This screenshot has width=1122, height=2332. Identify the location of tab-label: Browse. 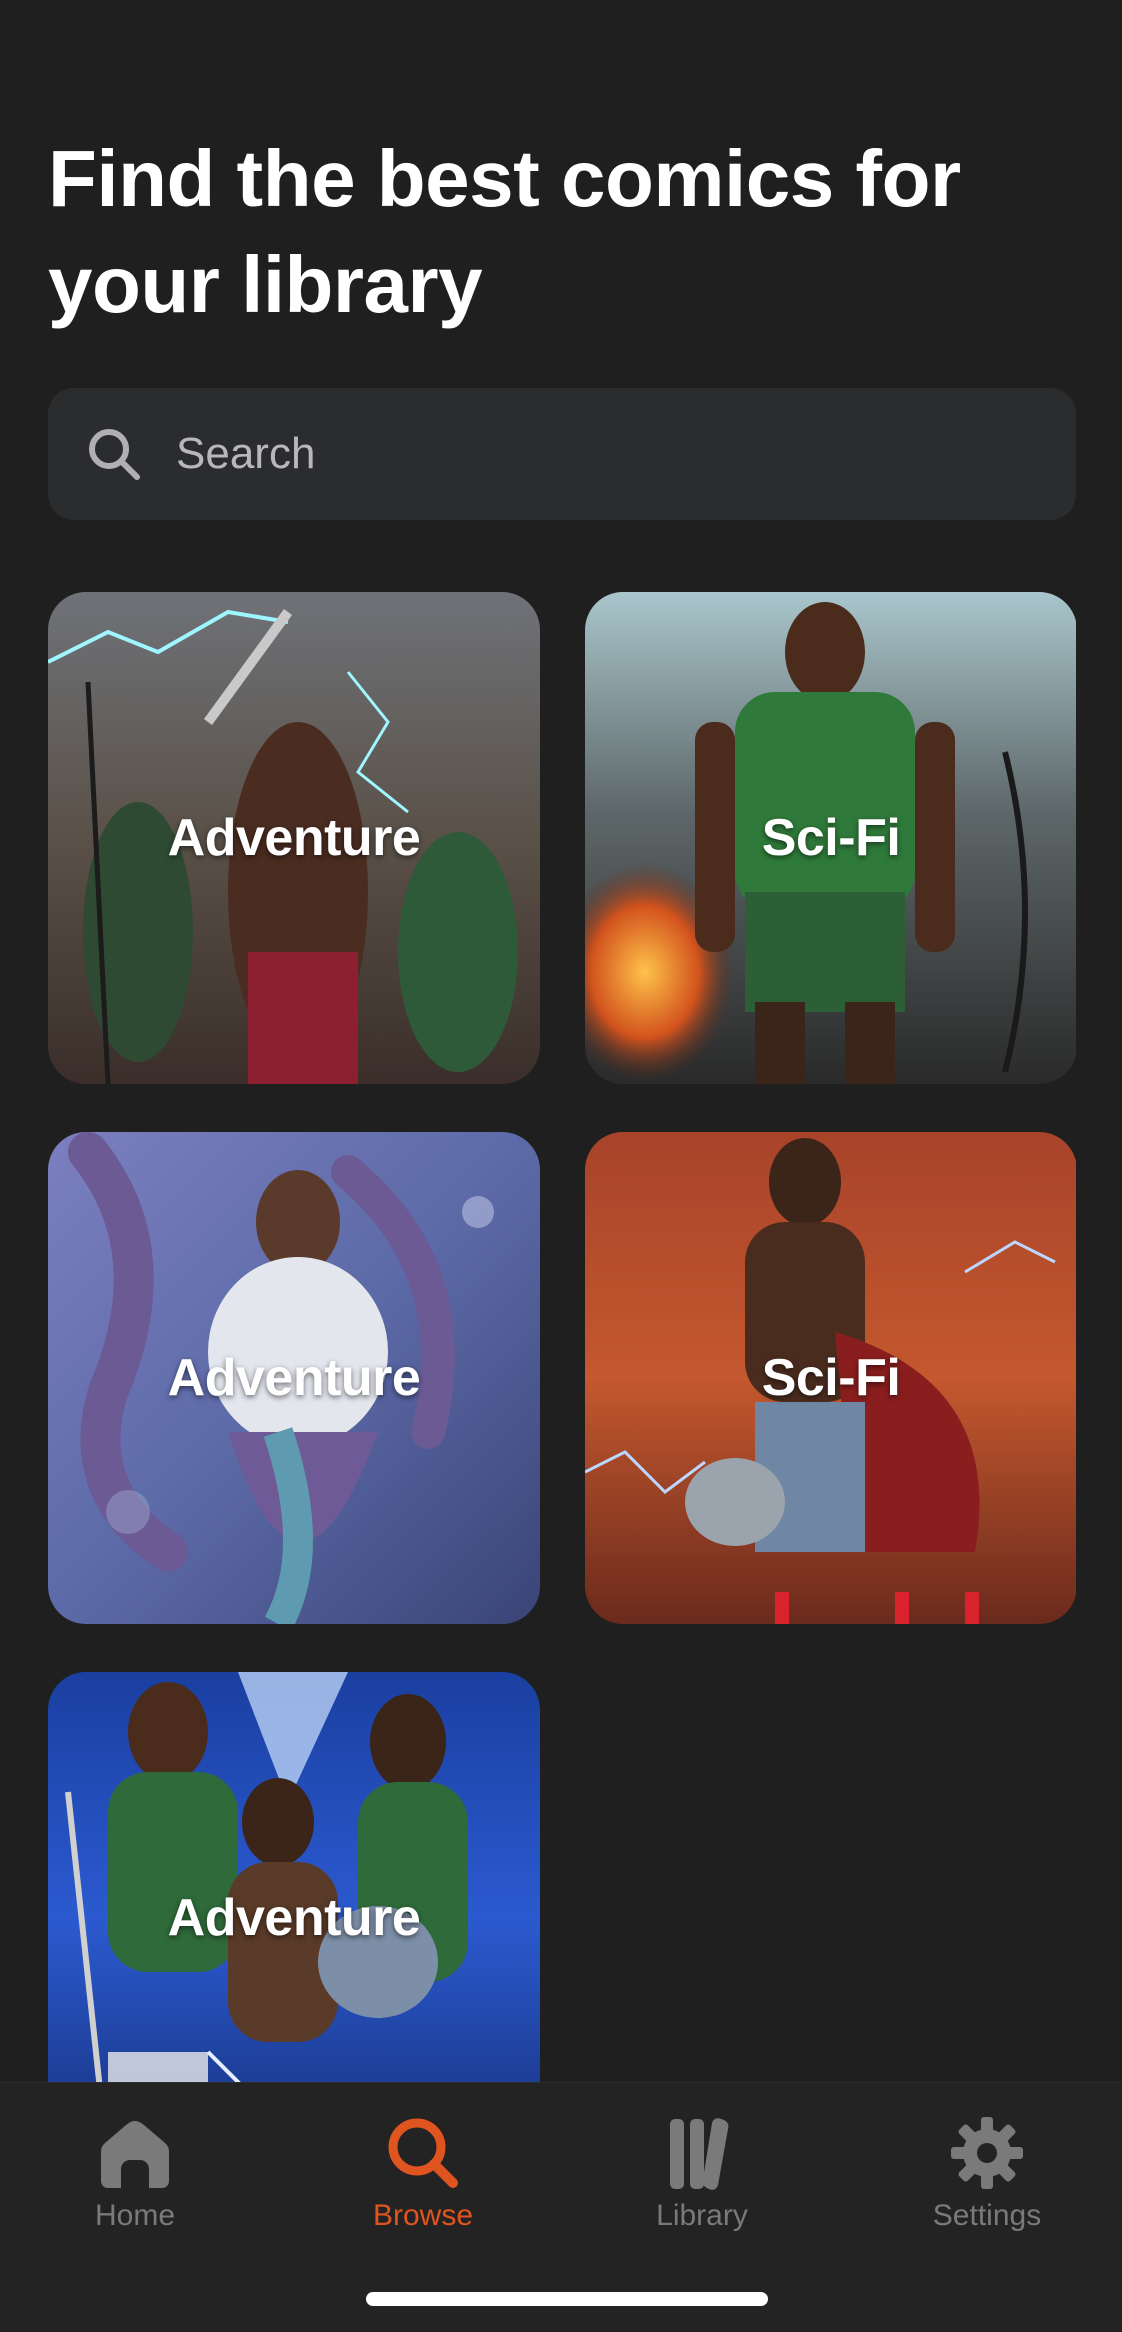
(423, 2215).